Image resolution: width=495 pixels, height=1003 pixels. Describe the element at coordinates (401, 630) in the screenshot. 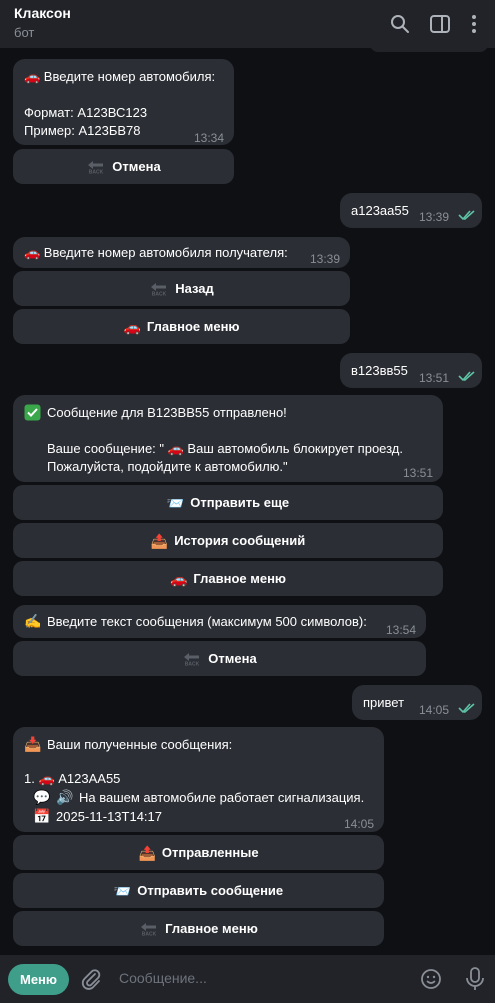

I see `message-time: 13:54` at that location.